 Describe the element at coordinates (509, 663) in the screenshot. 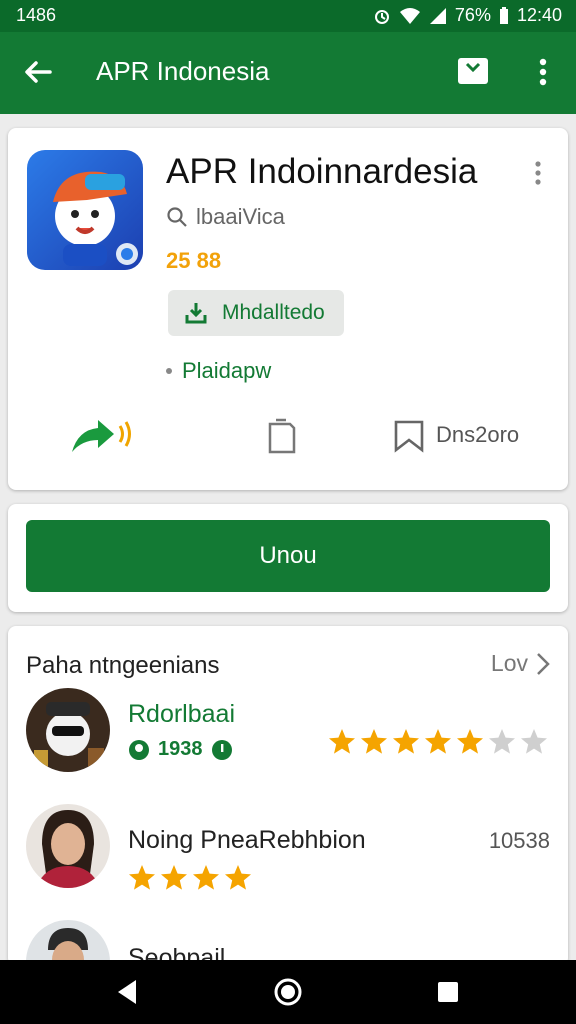

I see `reviews-more-label: Lov` at that location.